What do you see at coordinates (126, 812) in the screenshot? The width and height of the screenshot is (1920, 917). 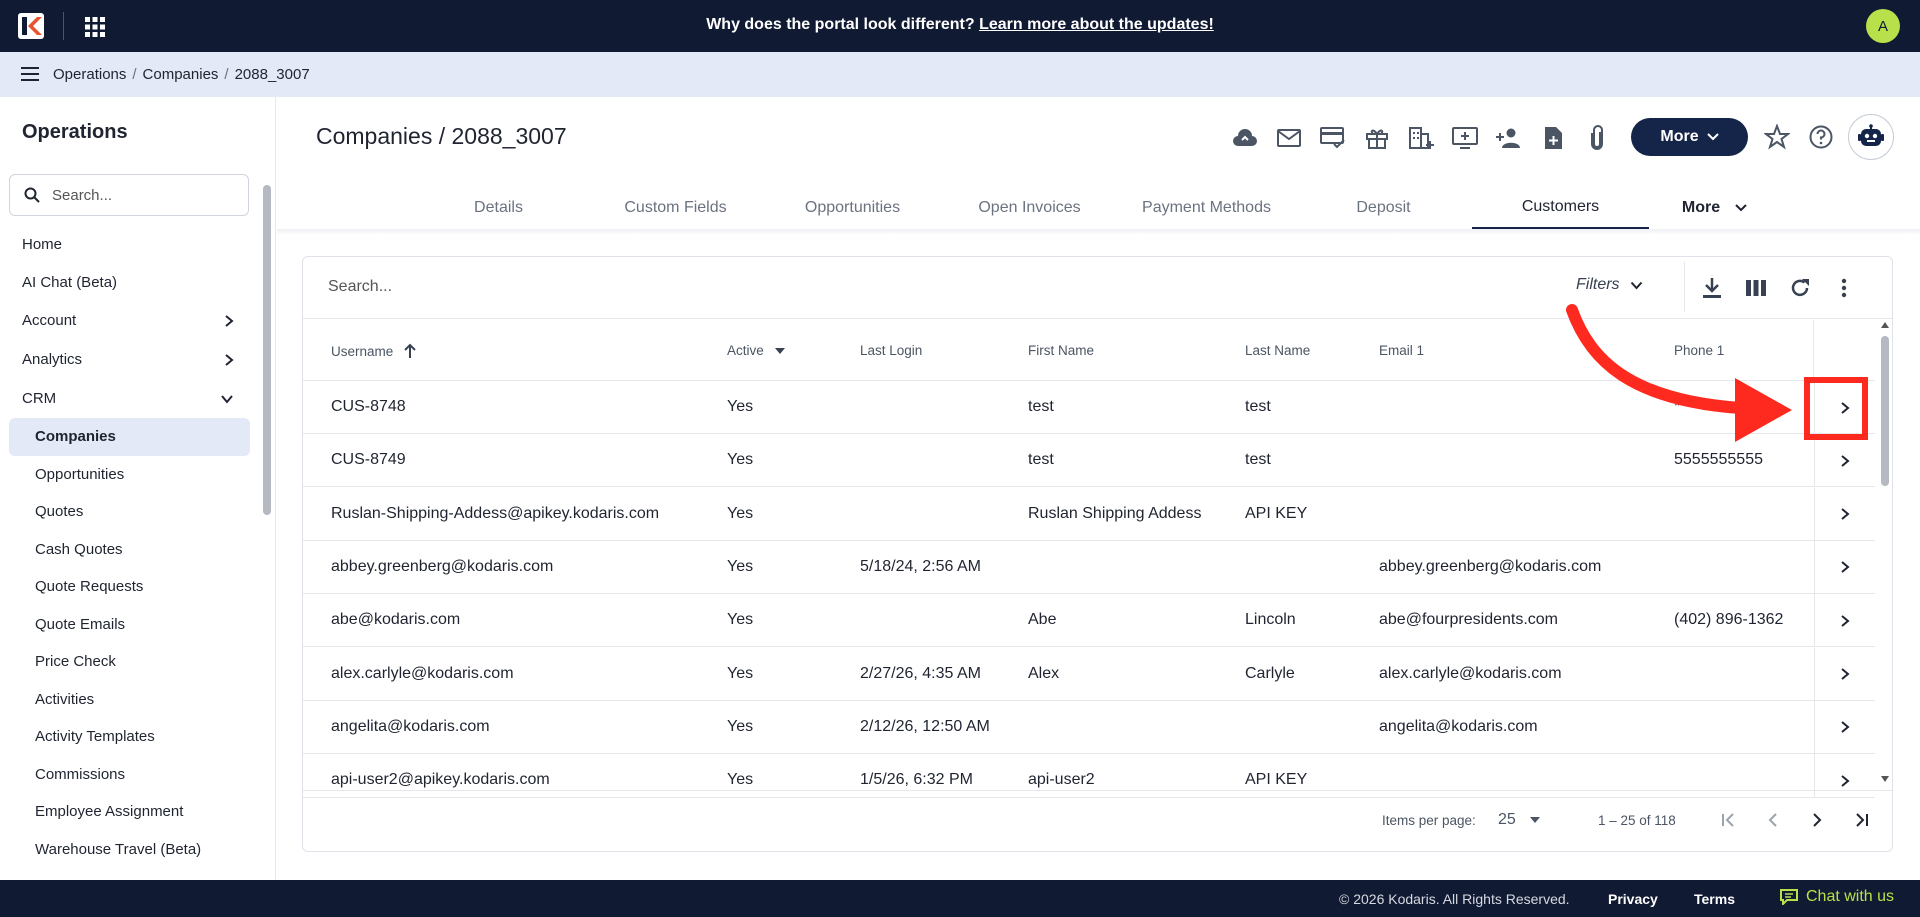 I see `sidebar-item-employee-assignment: Employee Assignment` at bounding box center [126, 812].